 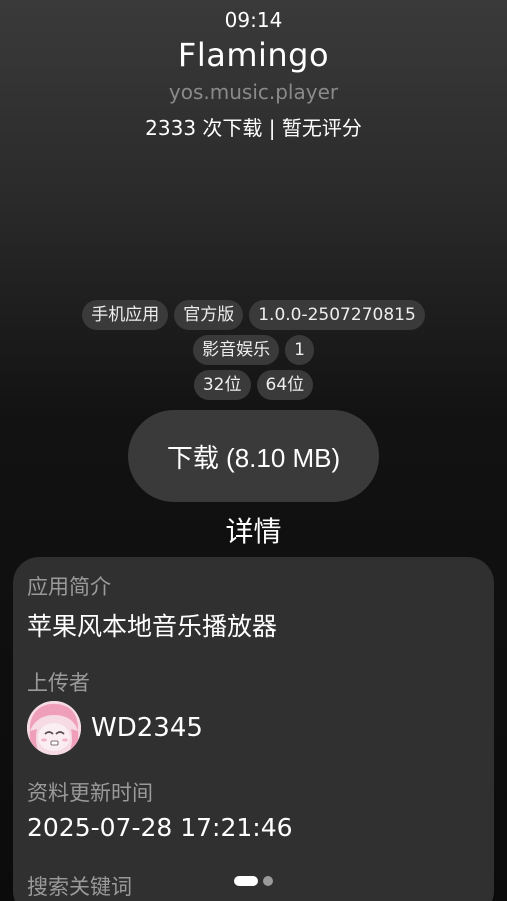 What do you see at coordinates (54, 728) in the screenshot?
I see `avatar` at bounding box center [54, 728].